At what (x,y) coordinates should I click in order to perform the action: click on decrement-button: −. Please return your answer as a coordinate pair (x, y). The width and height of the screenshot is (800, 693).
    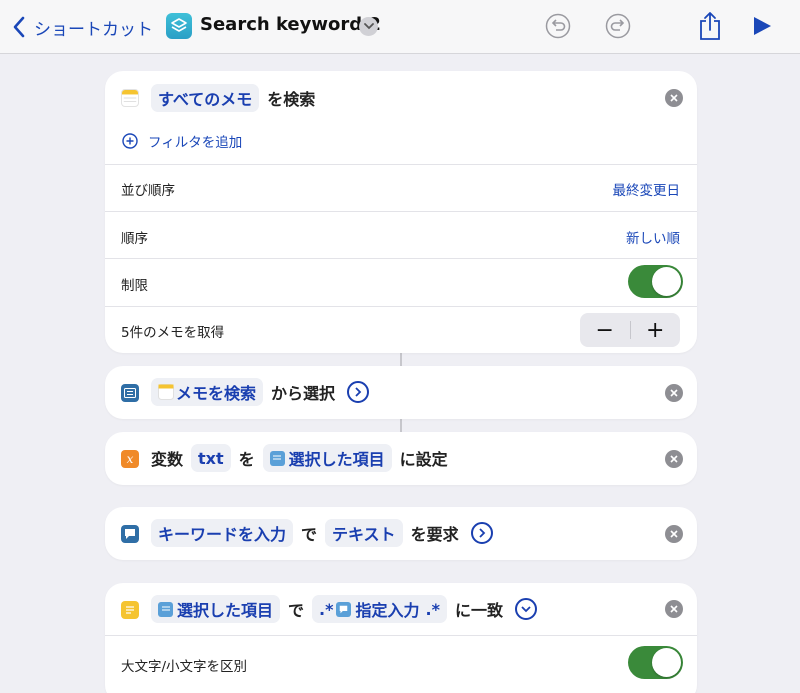
    Looking at the image, I should click on (605, 330).